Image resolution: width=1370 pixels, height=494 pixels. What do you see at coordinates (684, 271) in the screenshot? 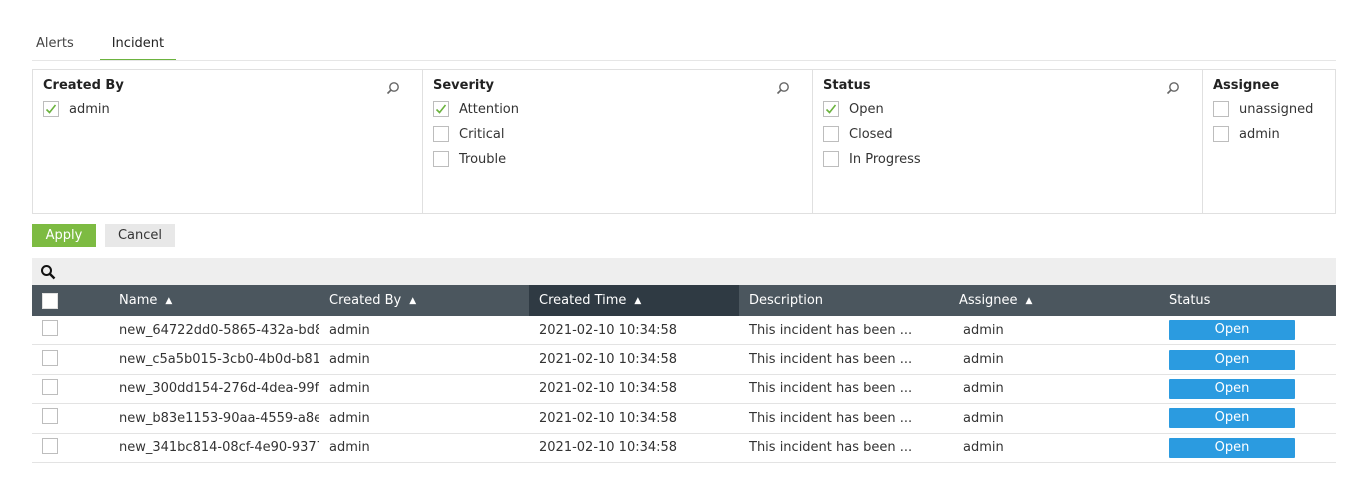
I see `table-toolbar` at bounding box center [684, 271].